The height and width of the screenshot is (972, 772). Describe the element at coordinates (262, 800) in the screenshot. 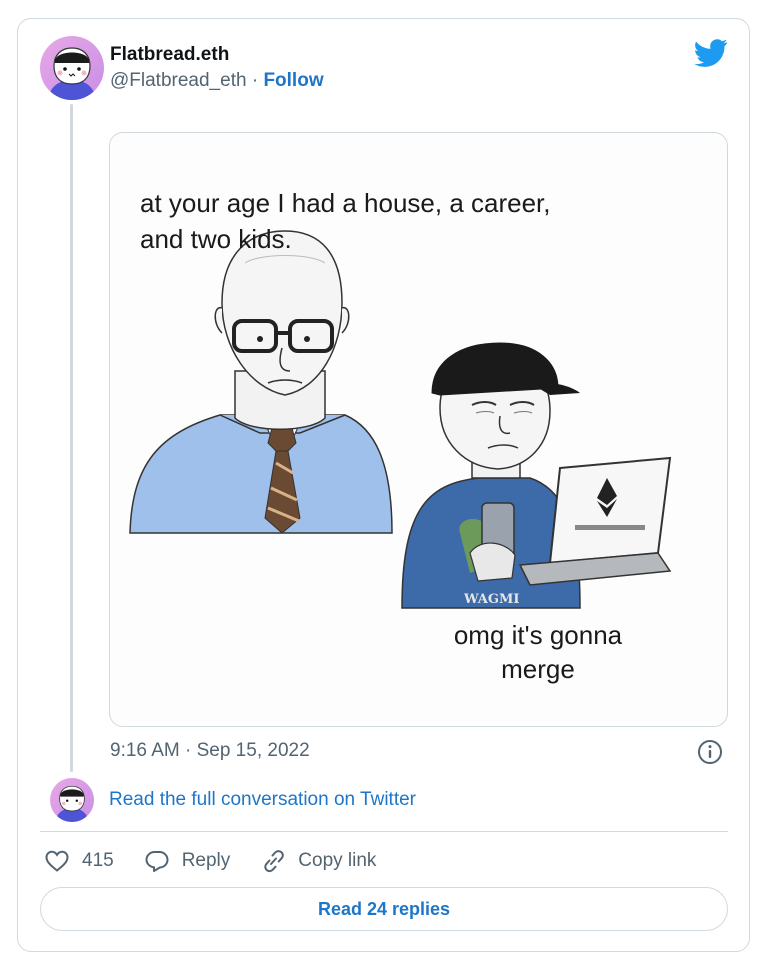

I see `read-full-conversation-link: Read the full conversation on Twitter` at that location.